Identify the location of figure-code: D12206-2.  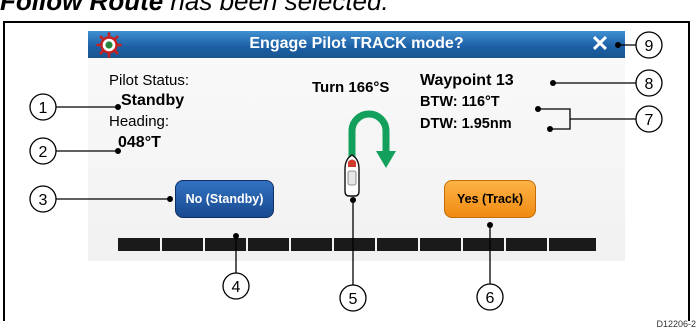
(676, 324).